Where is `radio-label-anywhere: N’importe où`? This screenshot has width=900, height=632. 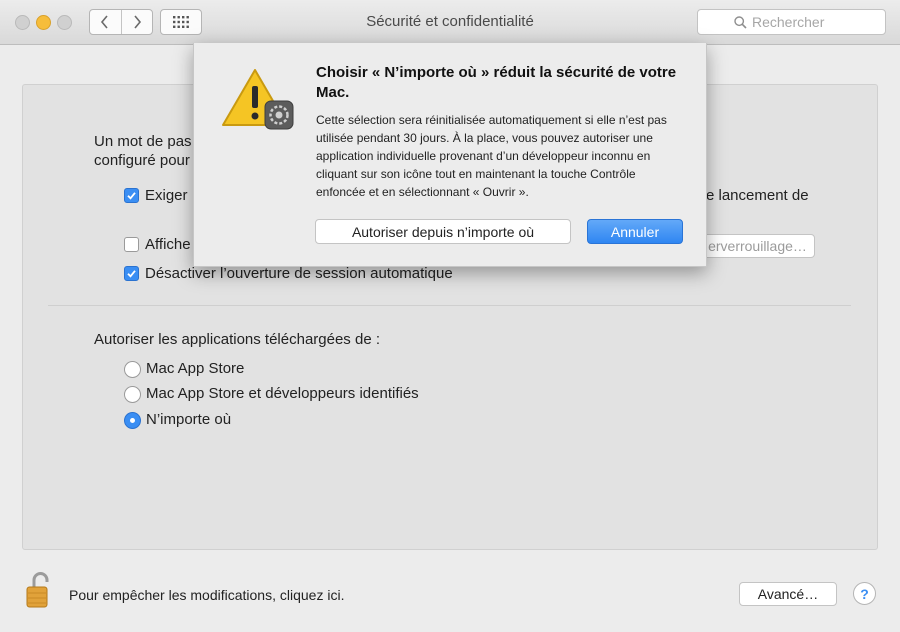
radio-label-anywhere: N’importe où is located at coordinates (189, 419).